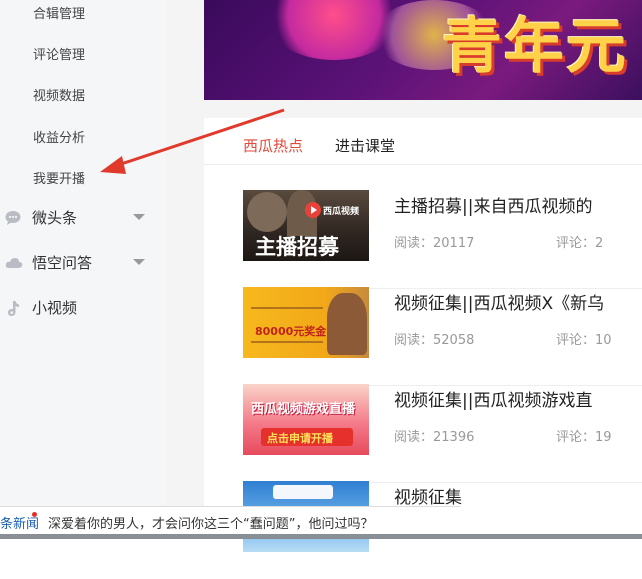 Image resolution: width=642 pixels, height=579 pixels. Describe the element at coordinates (210, 522) in the screenshot. I see `news-headline: 深爱着你的男人，才会问你这三个“蠢问题”，他问过吗？` at that location.